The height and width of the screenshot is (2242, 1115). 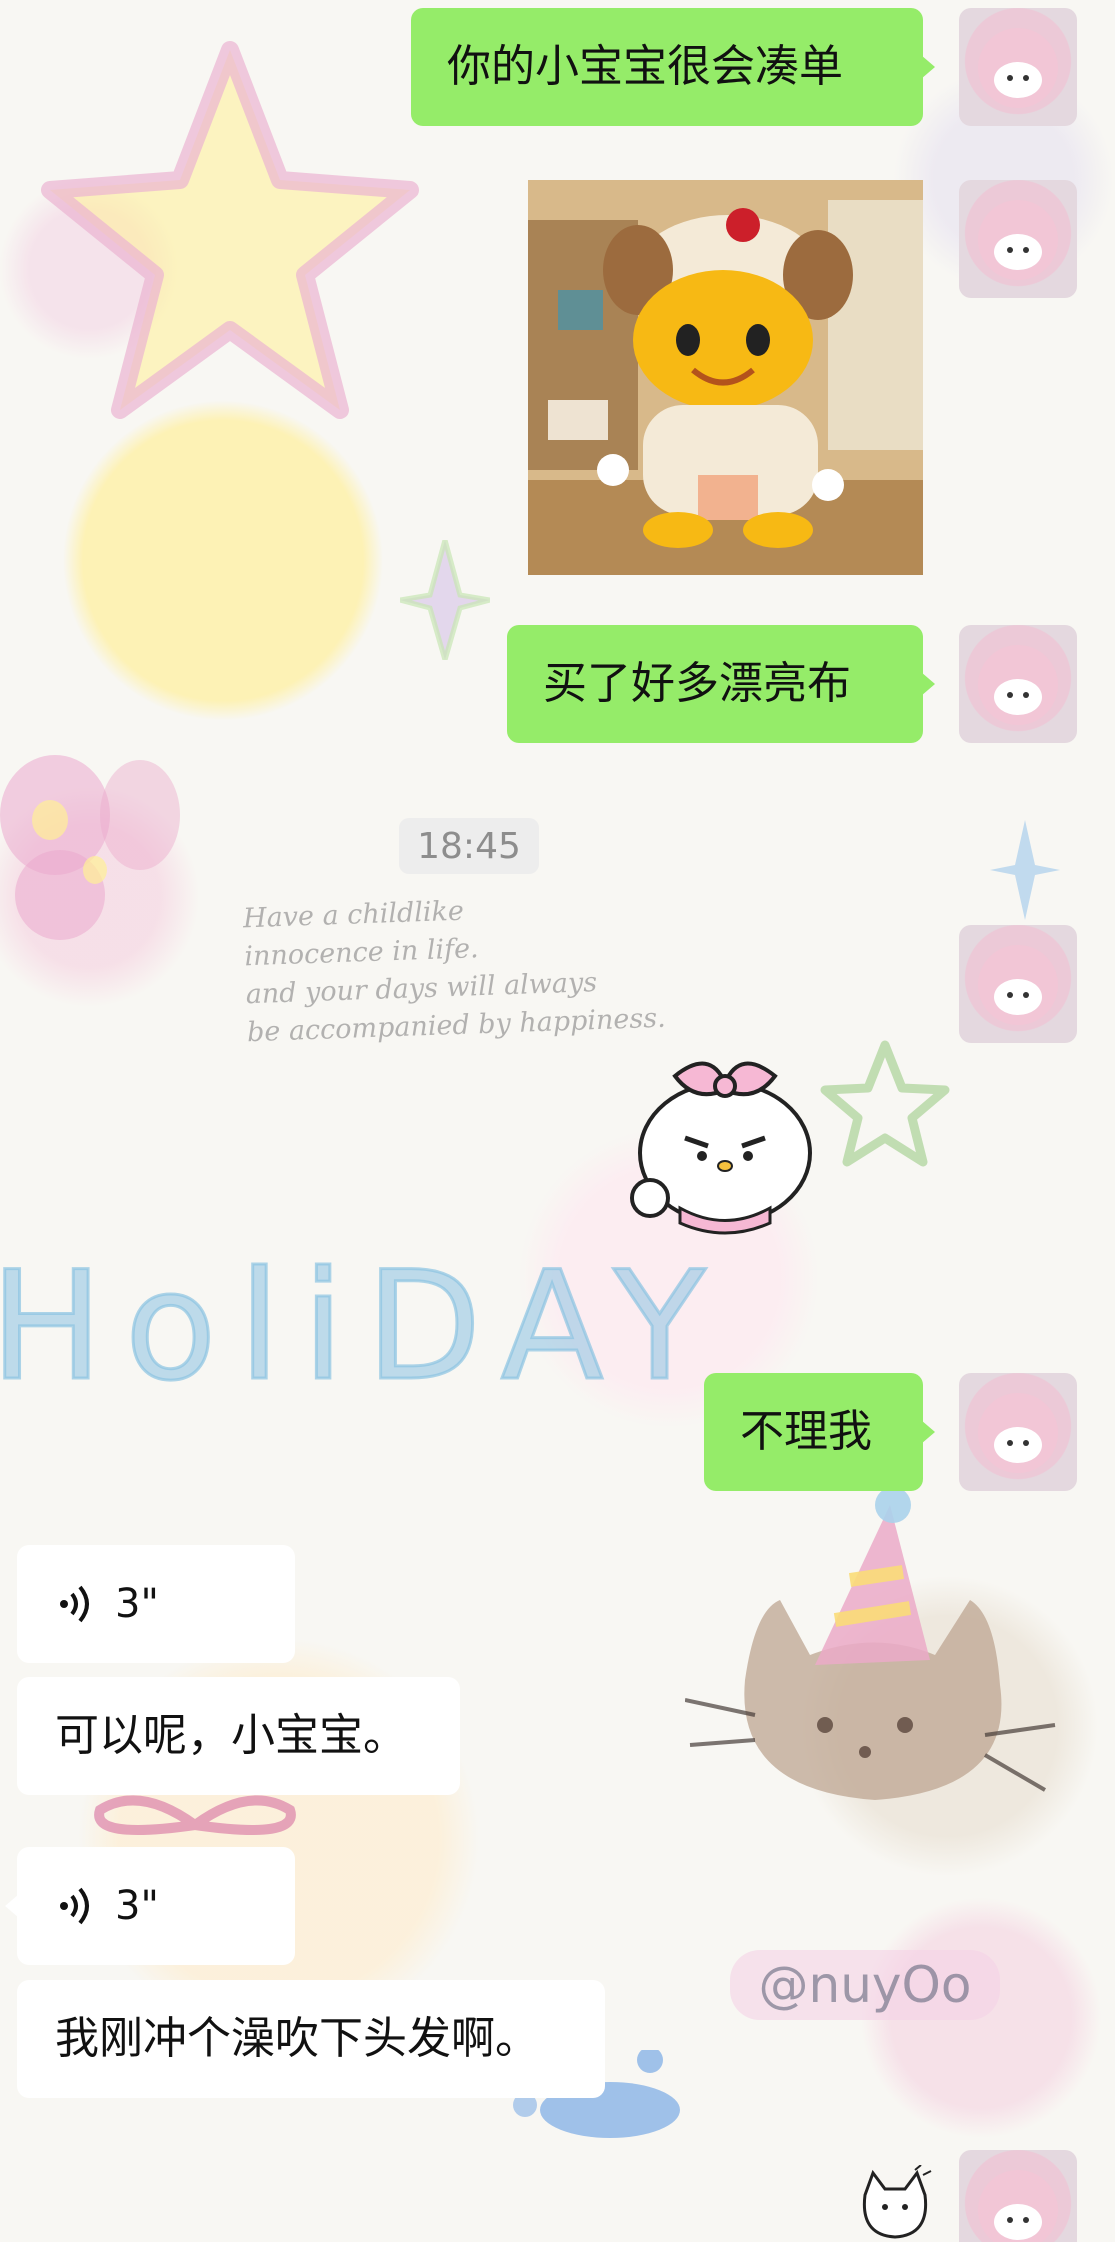 I want to click on cat-sketch-sticker-icon, so click(x=897, y=2201).